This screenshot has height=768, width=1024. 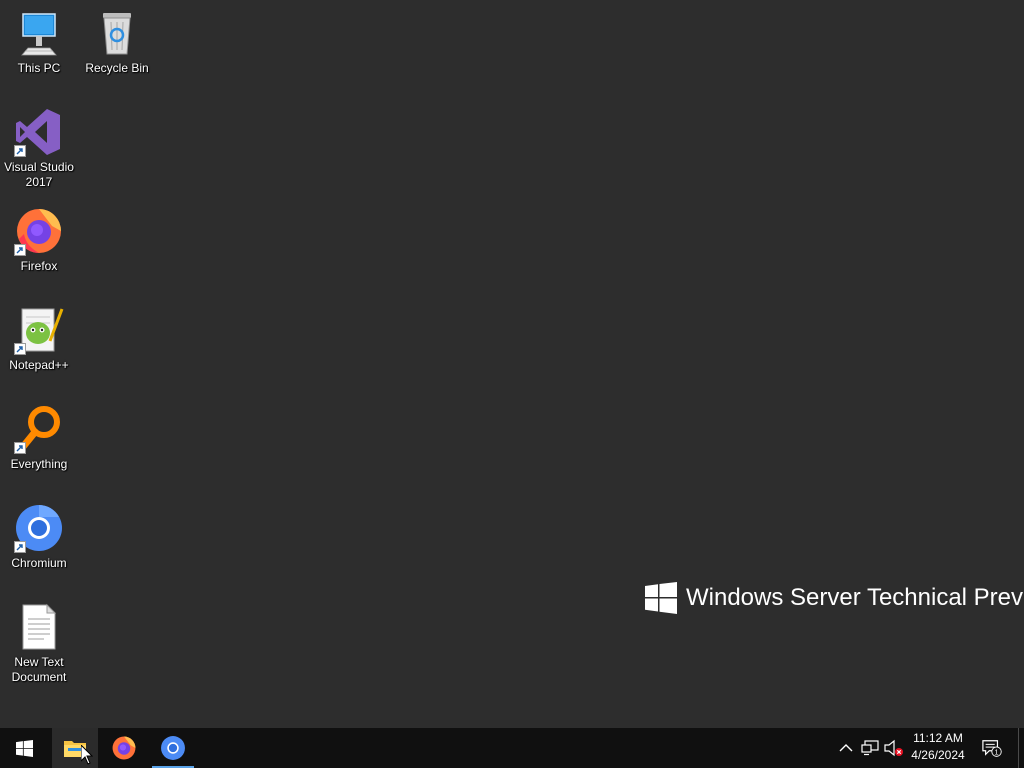 What do you see at coordinates (661, 598) in the screenshot?
I see `windows-logo-icon` at bounding box center [661, 598].